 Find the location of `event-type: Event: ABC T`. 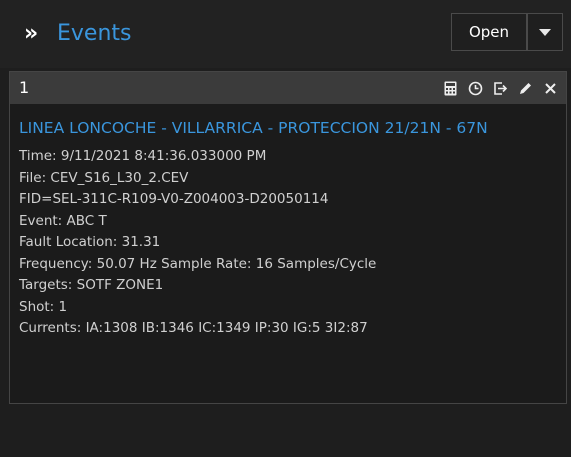

event-type: Event: ABC T is located at coordinates (63, 220).